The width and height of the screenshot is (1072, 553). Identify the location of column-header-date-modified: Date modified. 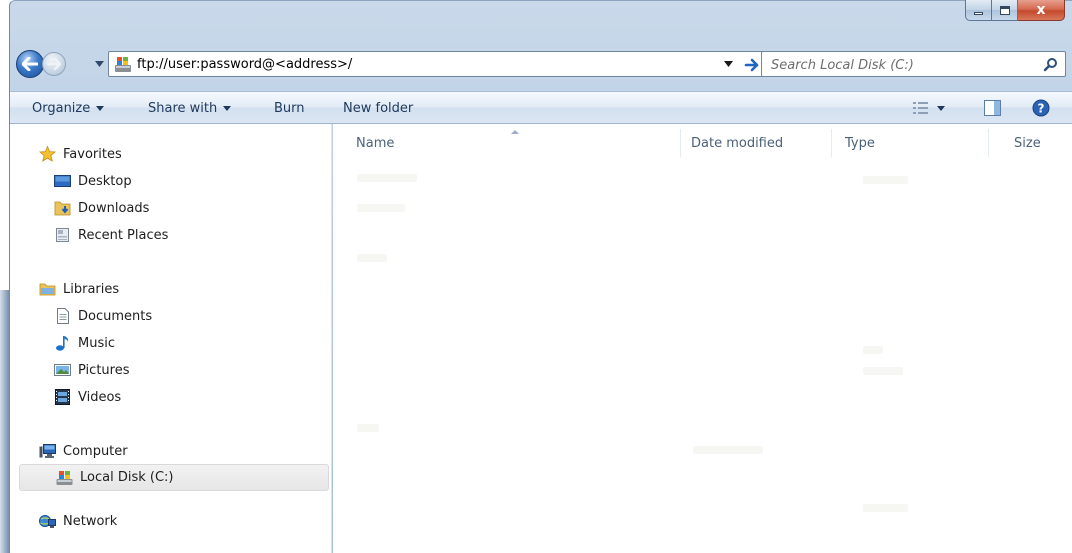
(737, 143).